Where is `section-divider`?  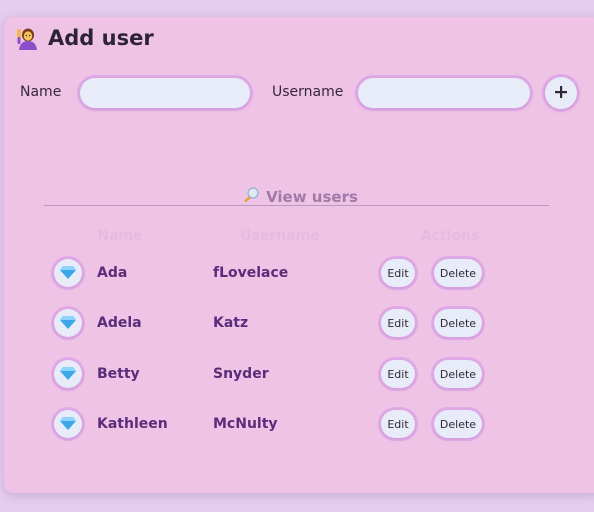
section-divider is located at coordinates (296, 205).